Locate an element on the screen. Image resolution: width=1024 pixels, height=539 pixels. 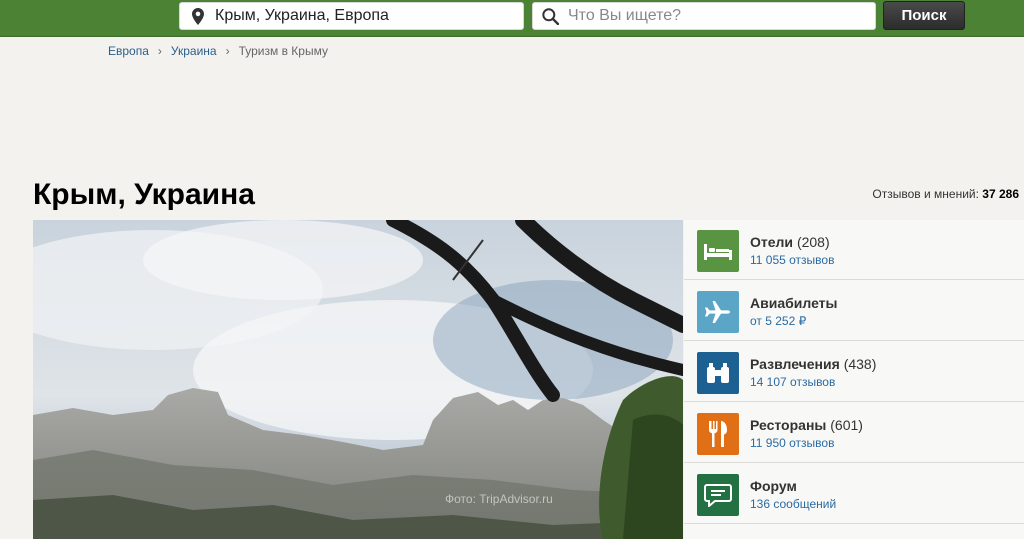
location-value: Крым, Украина, Европа is located at coordinates (302, 15).